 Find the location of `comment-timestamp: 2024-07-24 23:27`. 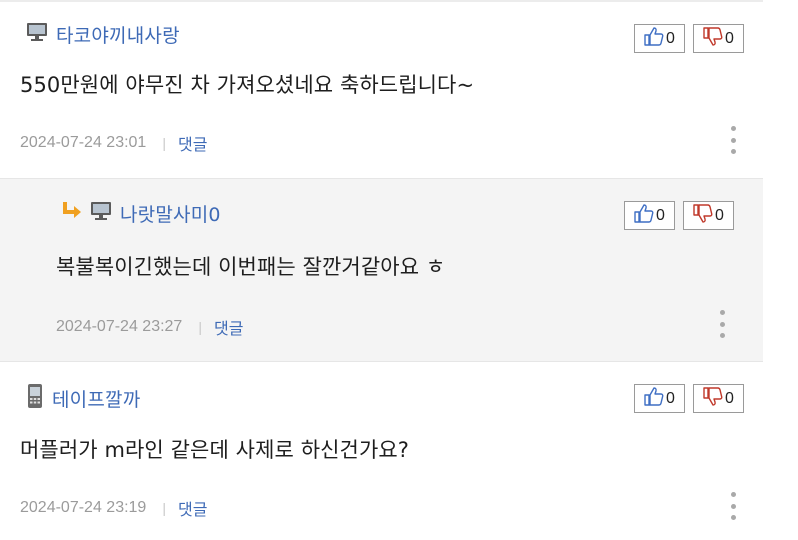

comment-timestamp: 2024-07-24 23:27 is located at coordinates (119, 326).